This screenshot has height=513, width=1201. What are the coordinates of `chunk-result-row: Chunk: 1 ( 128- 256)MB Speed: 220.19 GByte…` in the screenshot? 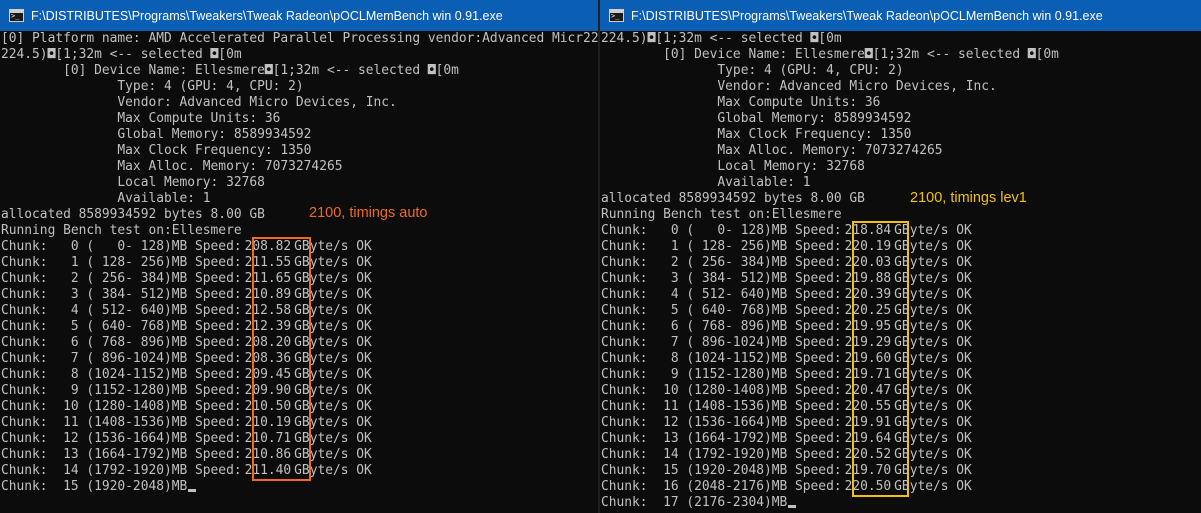 It's located at (901, 247).